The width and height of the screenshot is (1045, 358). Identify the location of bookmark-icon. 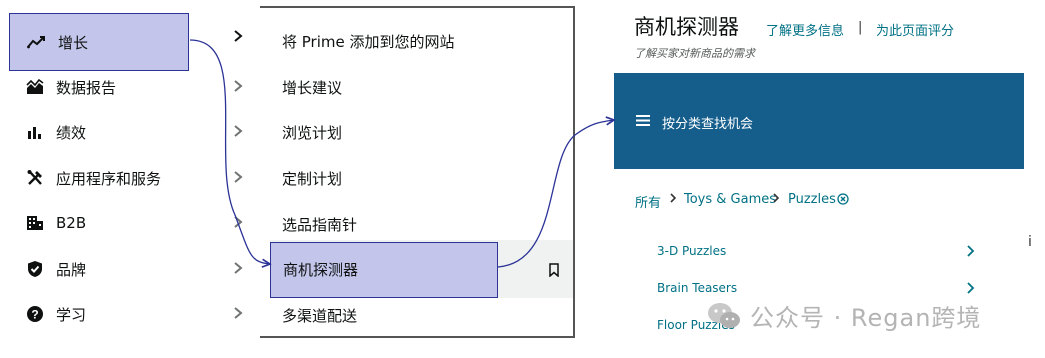
(554, 270).